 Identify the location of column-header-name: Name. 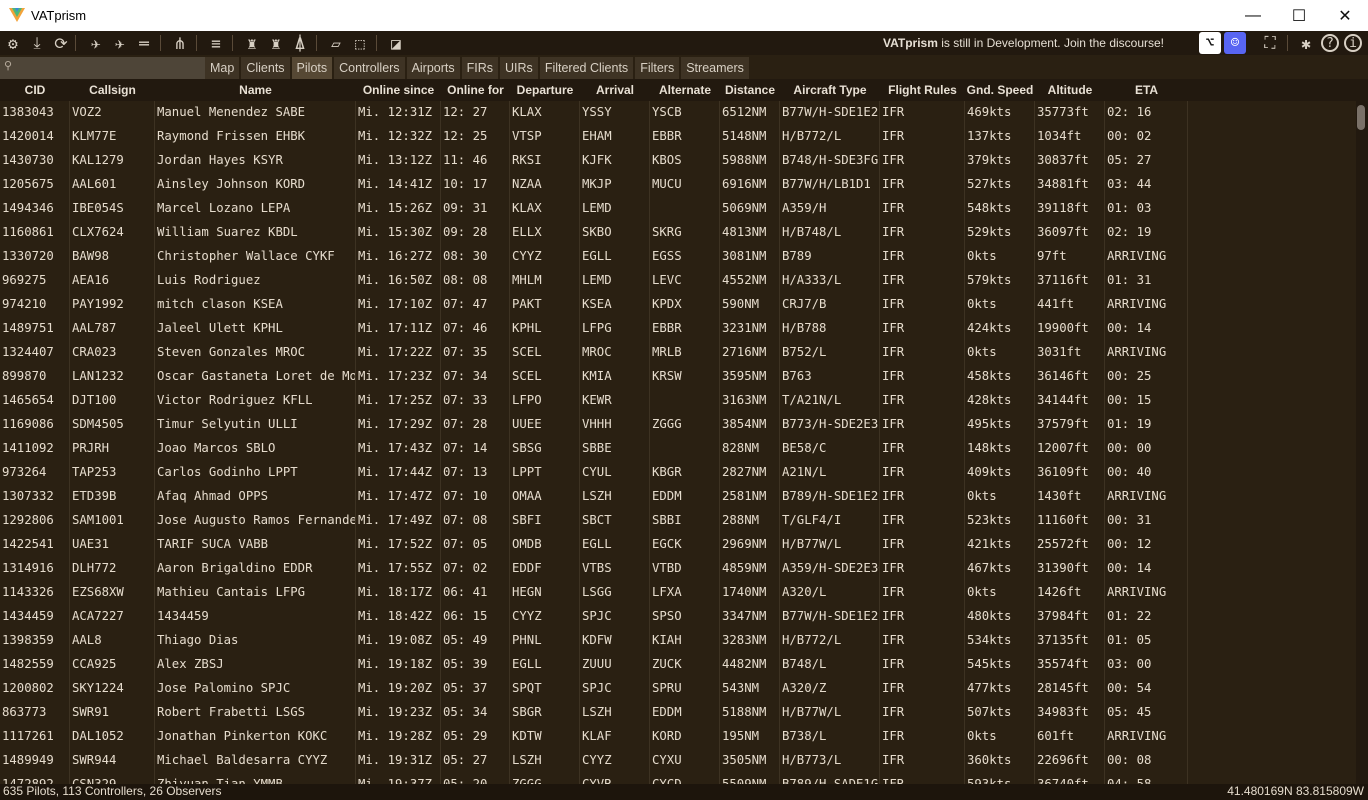
(255, 90).